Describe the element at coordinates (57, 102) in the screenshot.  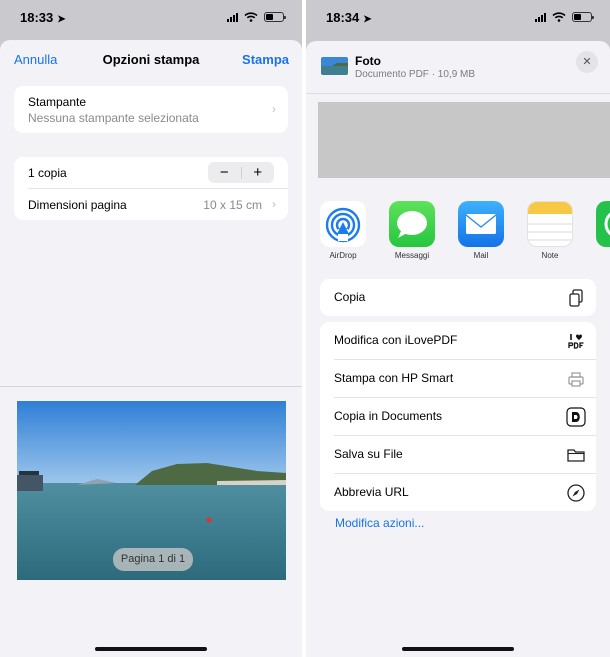
I see `printer-label: Stampante` at that location.